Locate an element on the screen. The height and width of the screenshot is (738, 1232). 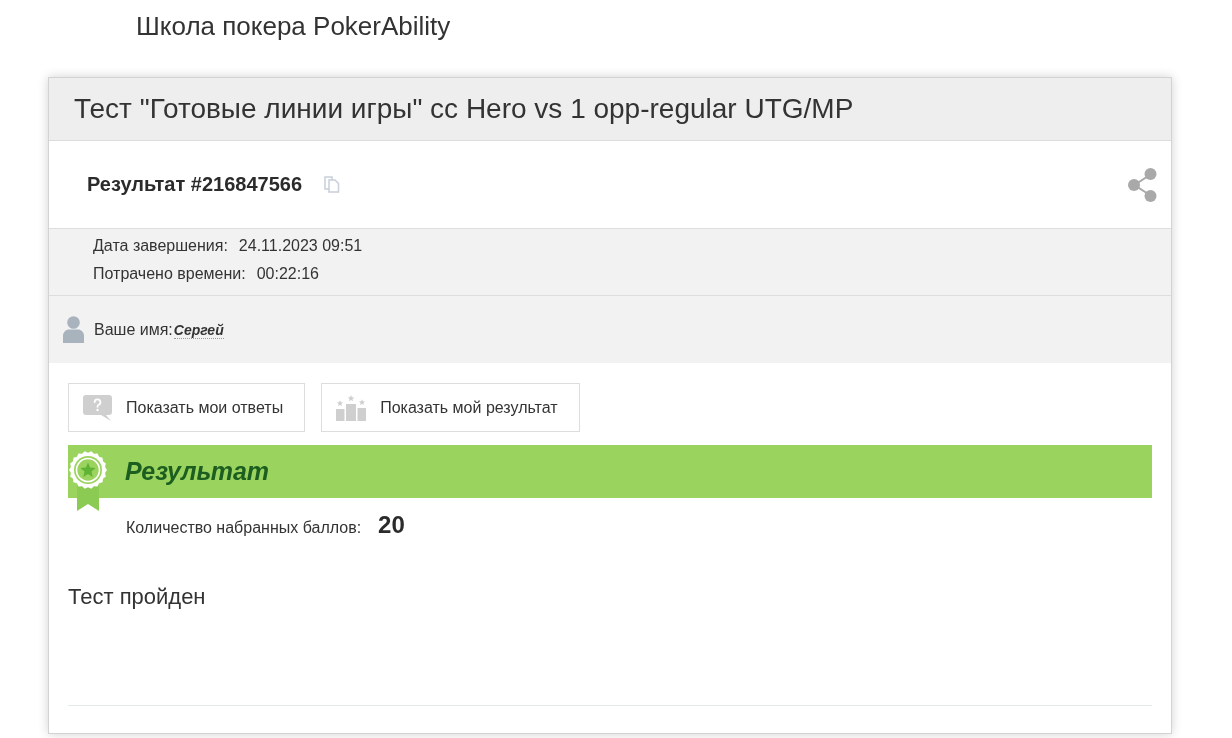
name-label: Ваше имя: is located at coordinates (133, 329).